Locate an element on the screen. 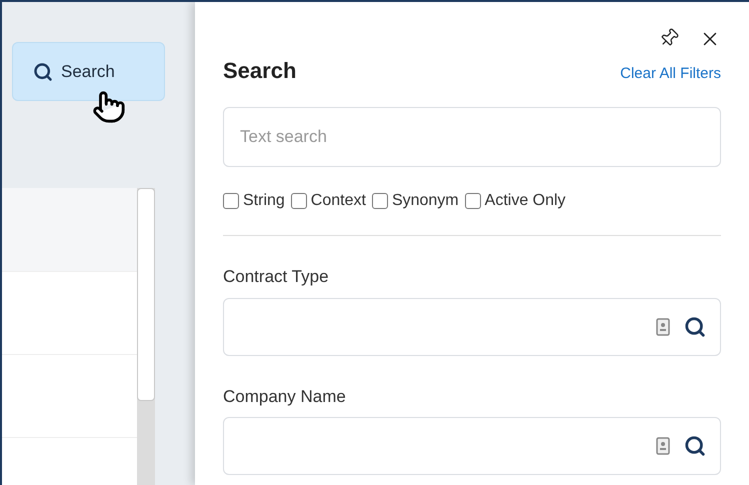 The width and height of the screenshot is (749, 485). checkbox-label: String is located at coordinates (264, 201).